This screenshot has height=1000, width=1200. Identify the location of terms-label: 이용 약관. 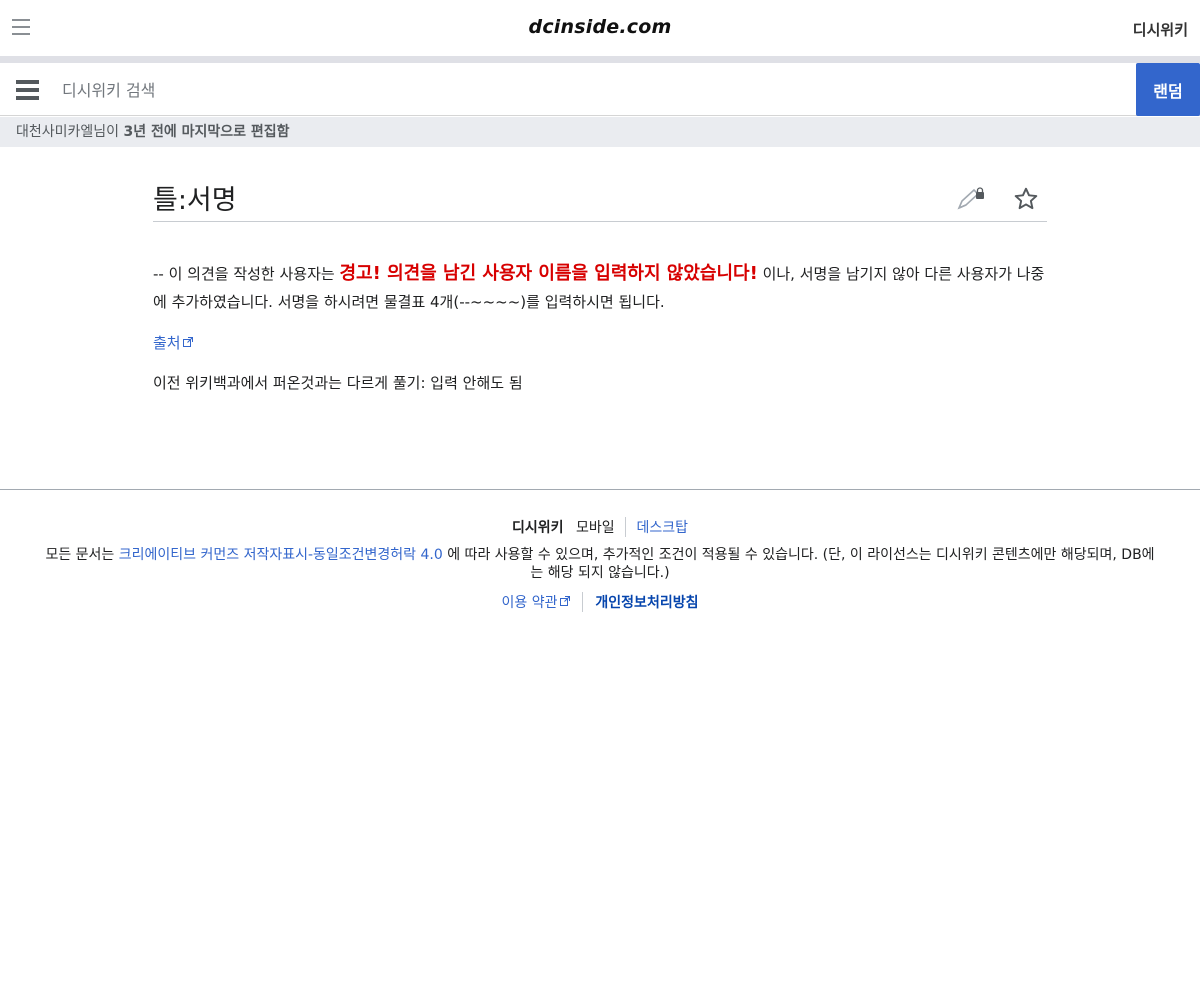
(529, 603).